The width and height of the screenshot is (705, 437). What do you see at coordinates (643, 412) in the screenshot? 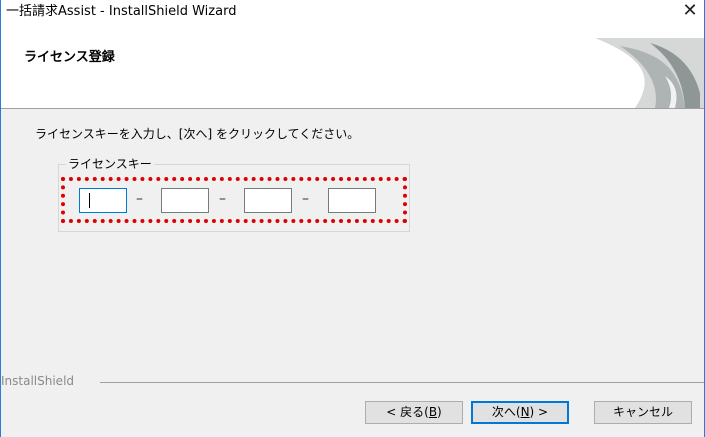
I see `cancel-button: キャンセル` at bounding box center [643, 412].